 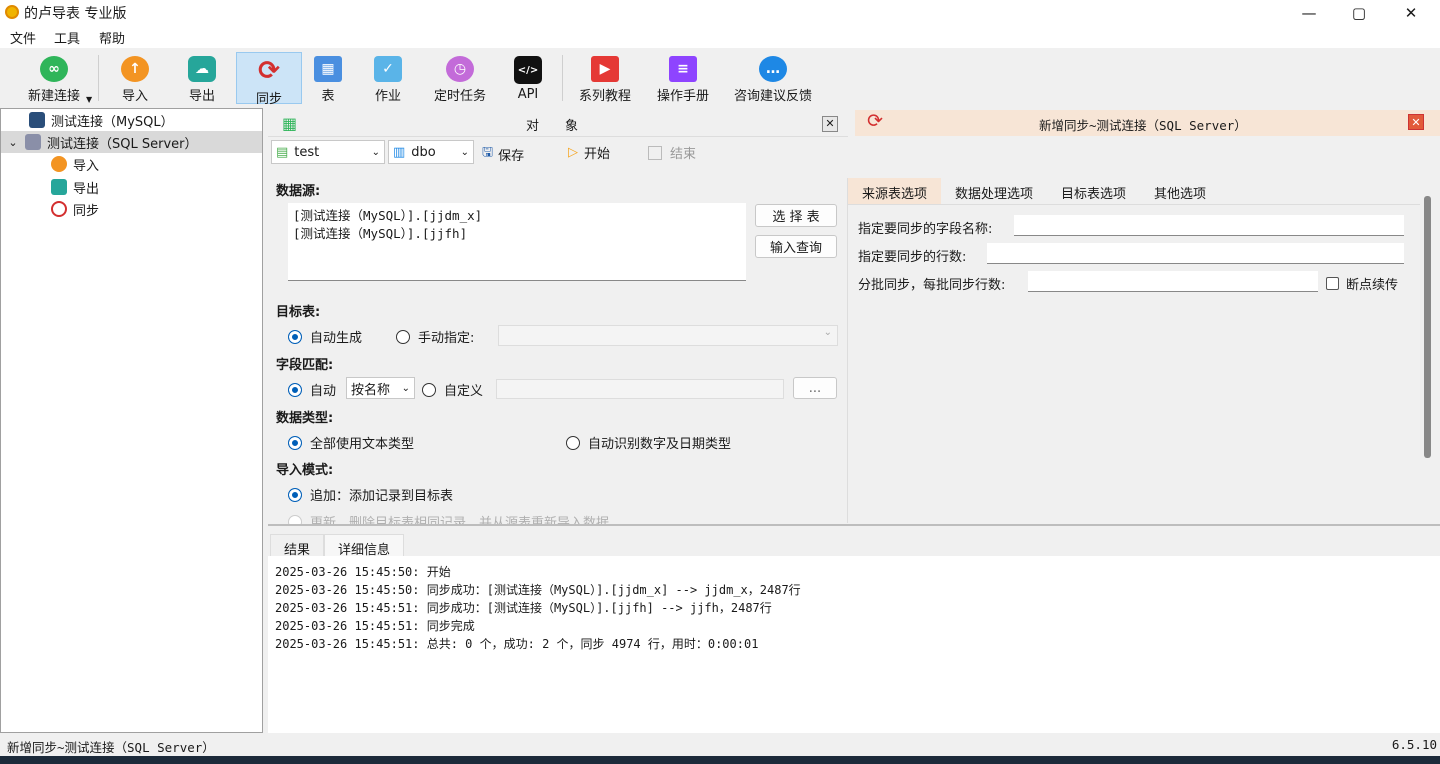 What do you see at coordinates (604, 96) in the screenshot?
I see `tutorial-label: 系列教程` at bounding box center [604, 96].